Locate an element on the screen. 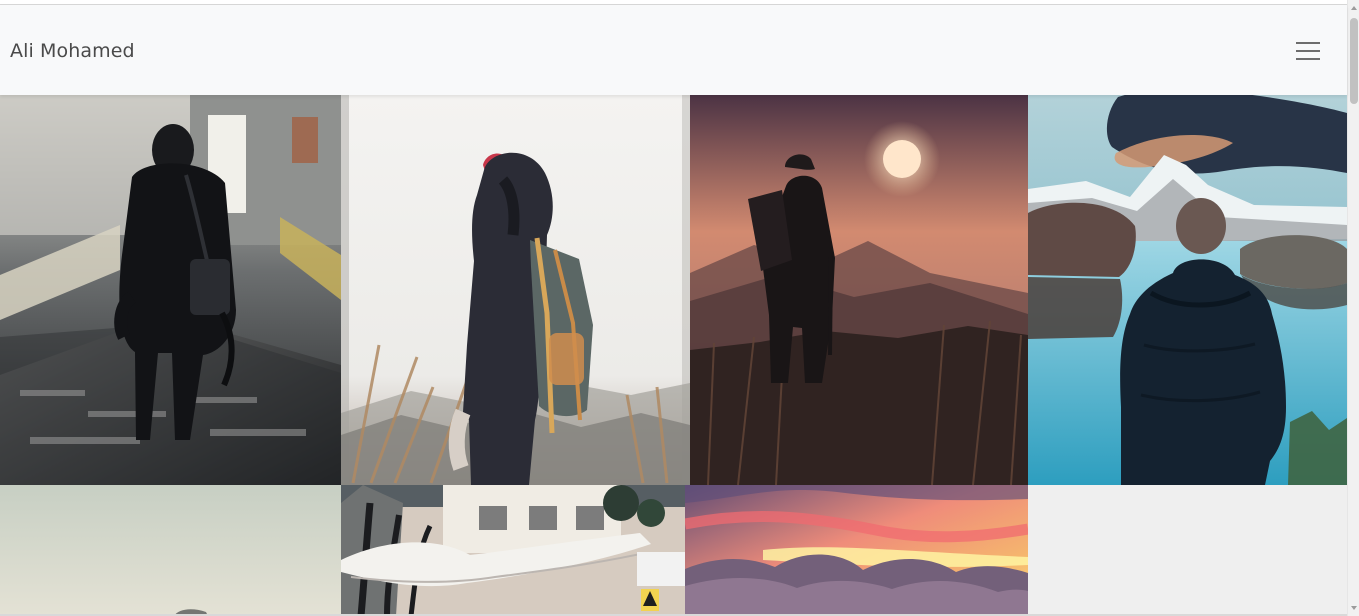 The image size is (1359, 616). vertical-scrollbar is located at coordinates (1353, 308).